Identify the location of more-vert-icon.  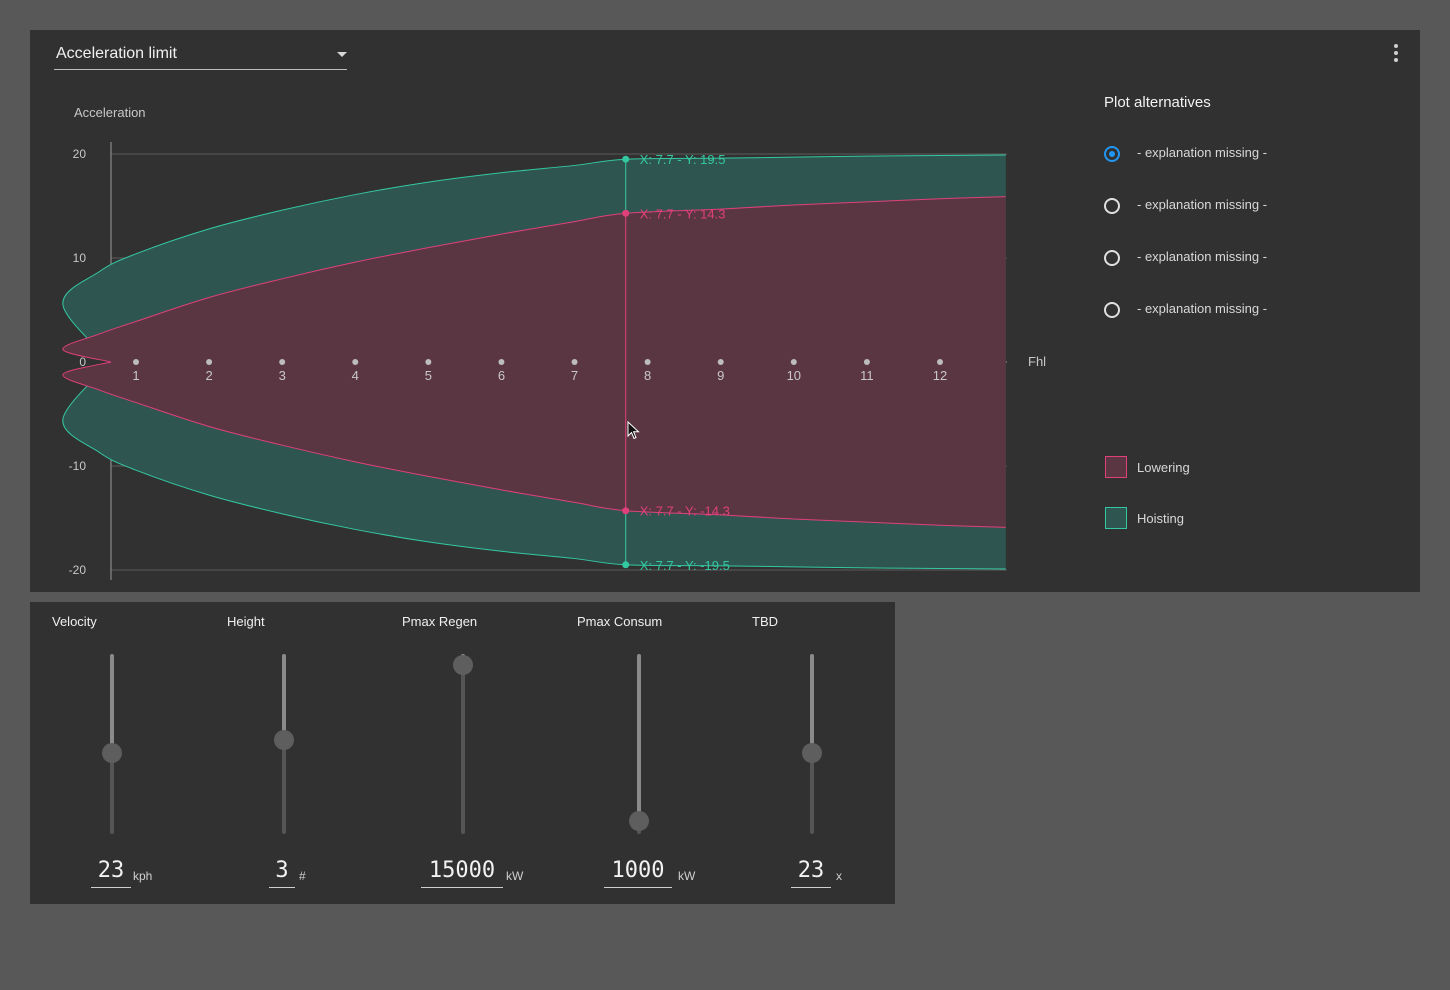
(1396, 53).